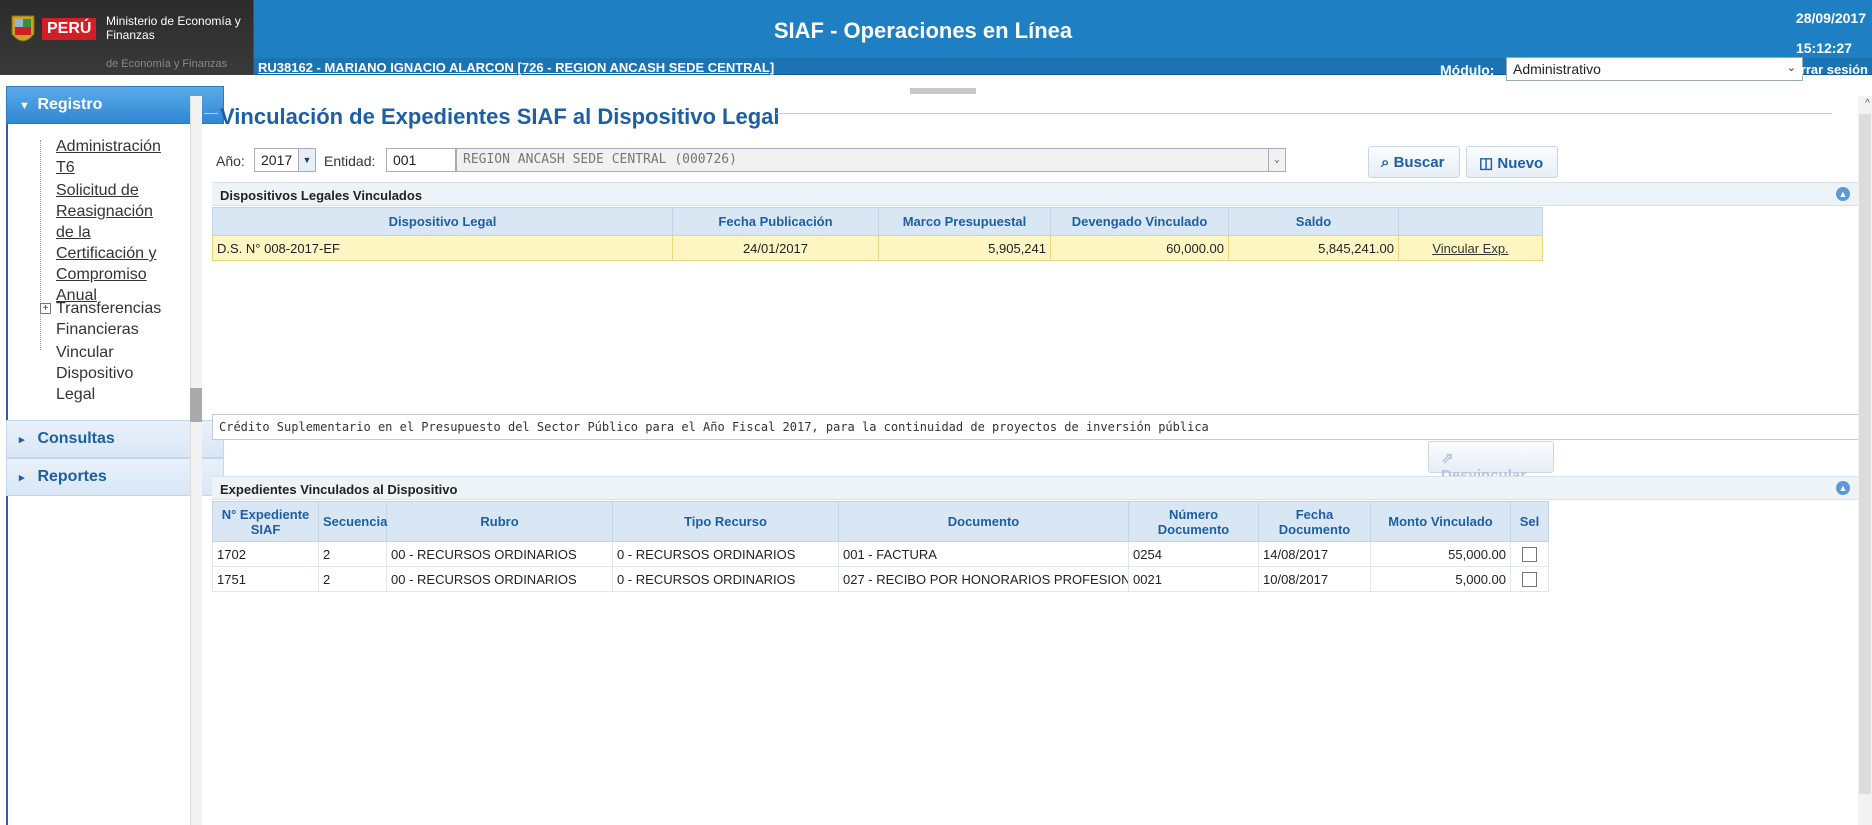 Image resolution: width=1872 pixels, height=825 pixels. I want to click on cell-fecha-documento: 14/08/2017, so click(1314, 554).